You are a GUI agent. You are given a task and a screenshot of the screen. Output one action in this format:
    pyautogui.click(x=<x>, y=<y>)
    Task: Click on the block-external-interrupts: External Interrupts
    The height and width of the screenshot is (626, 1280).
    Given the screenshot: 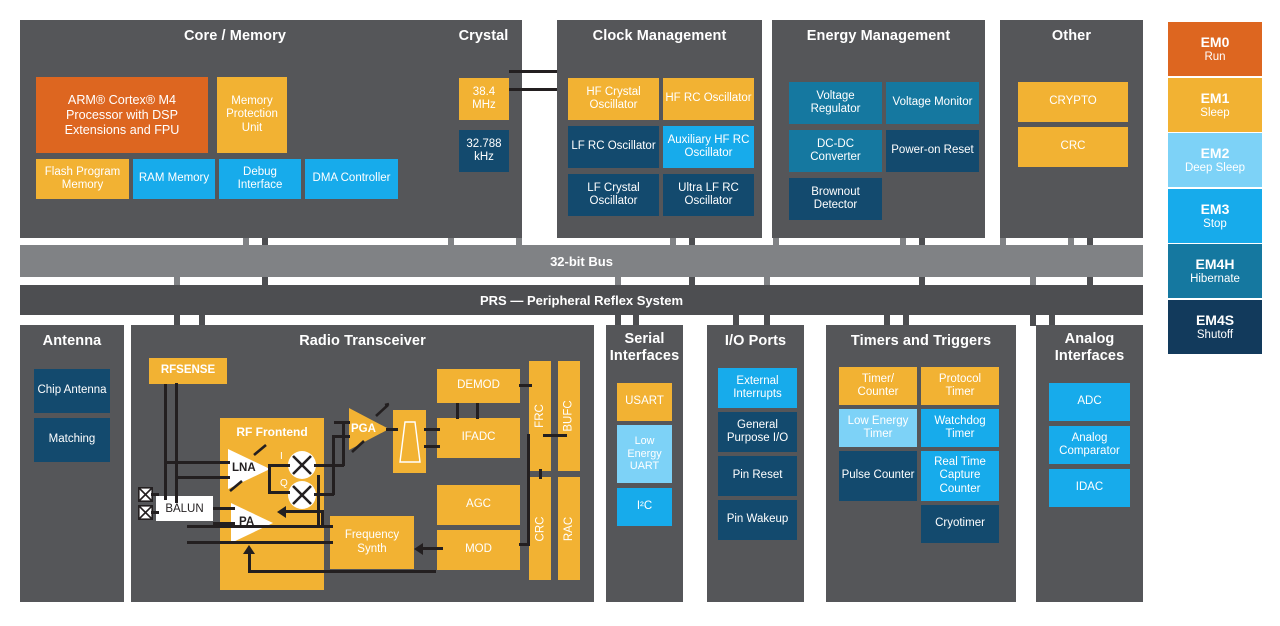 What is the action you would take?
    pyautogui.click(x=757, y=388)
    